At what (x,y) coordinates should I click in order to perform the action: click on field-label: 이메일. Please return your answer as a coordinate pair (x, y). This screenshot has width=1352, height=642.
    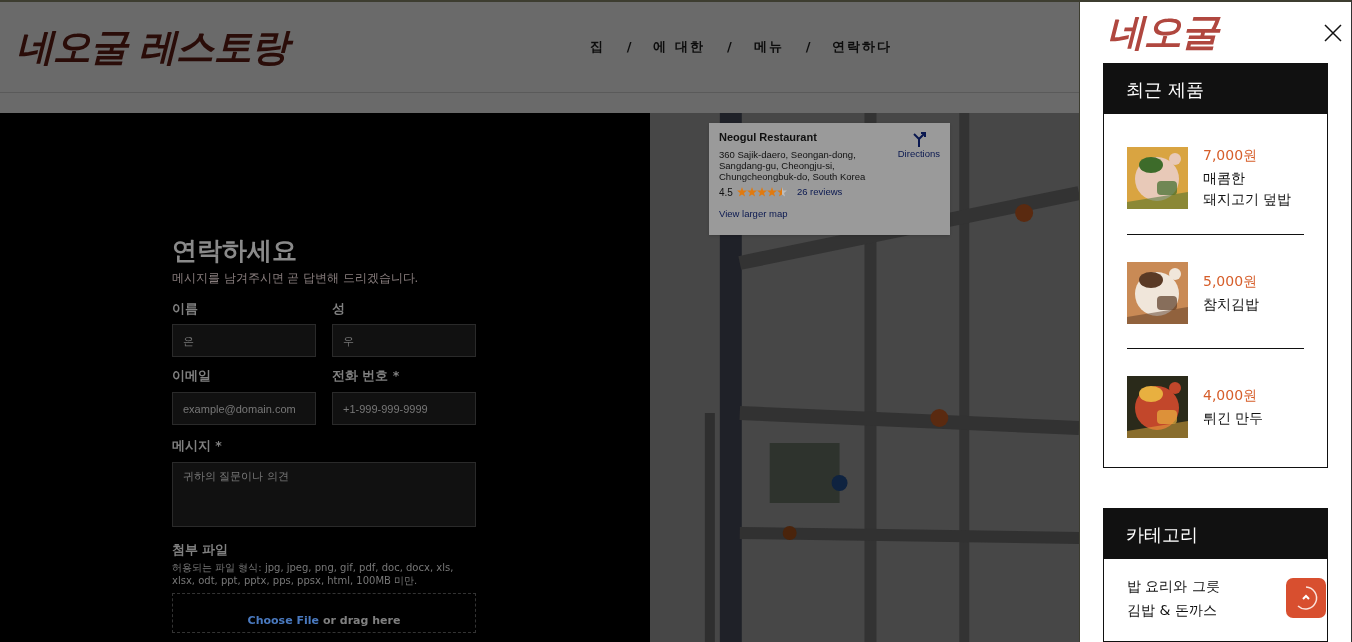
    Looking at the image, I should click on (192, 376).